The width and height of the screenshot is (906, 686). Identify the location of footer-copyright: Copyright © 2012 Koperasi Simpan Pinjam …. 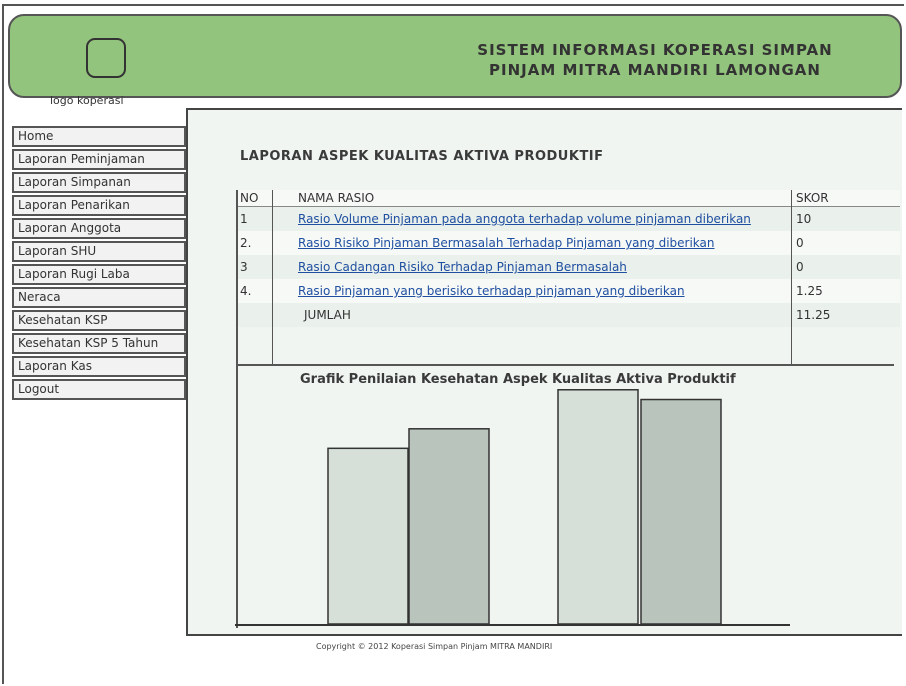
(434, 646).